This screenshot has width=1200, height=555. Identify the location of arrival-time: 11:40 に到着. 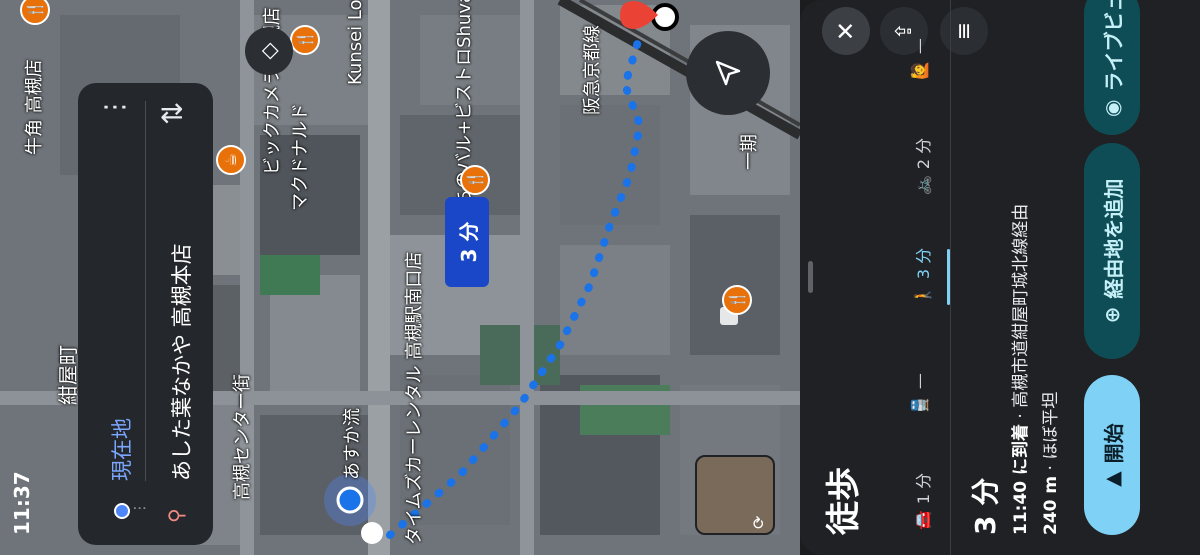
(1021, 479).